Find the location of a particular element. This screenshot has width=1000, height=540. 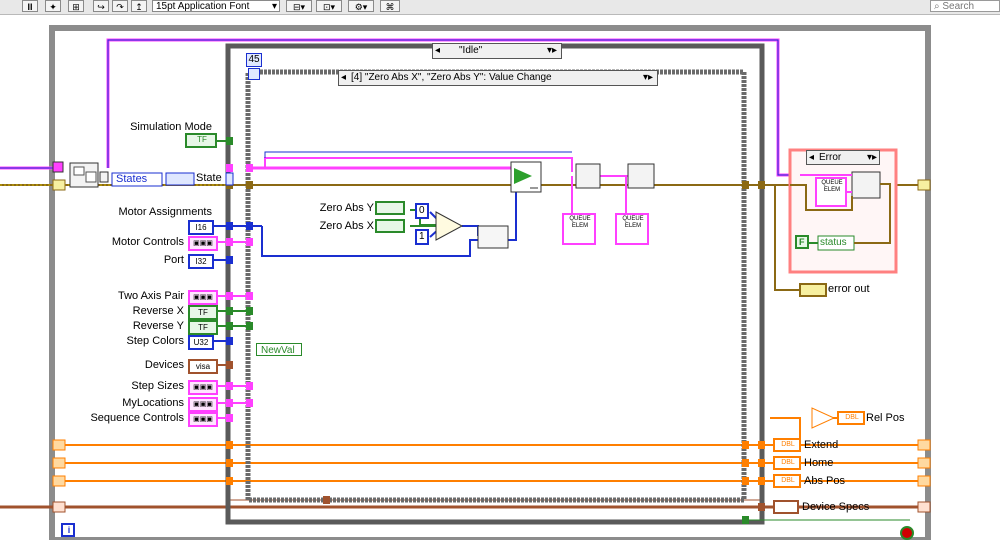

status-label: status is located at coordinates (833, 242).